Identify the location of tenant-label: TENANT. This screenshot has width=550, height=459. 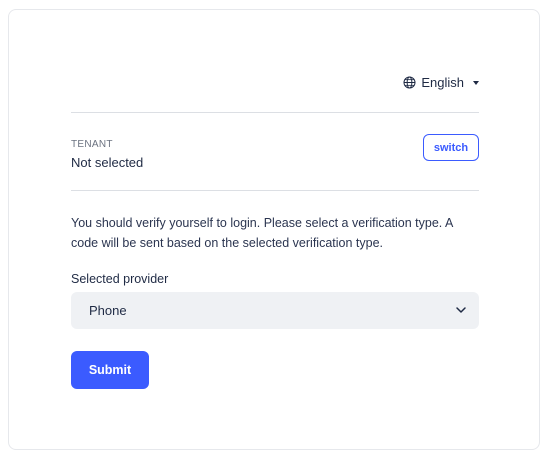
(92, 144).